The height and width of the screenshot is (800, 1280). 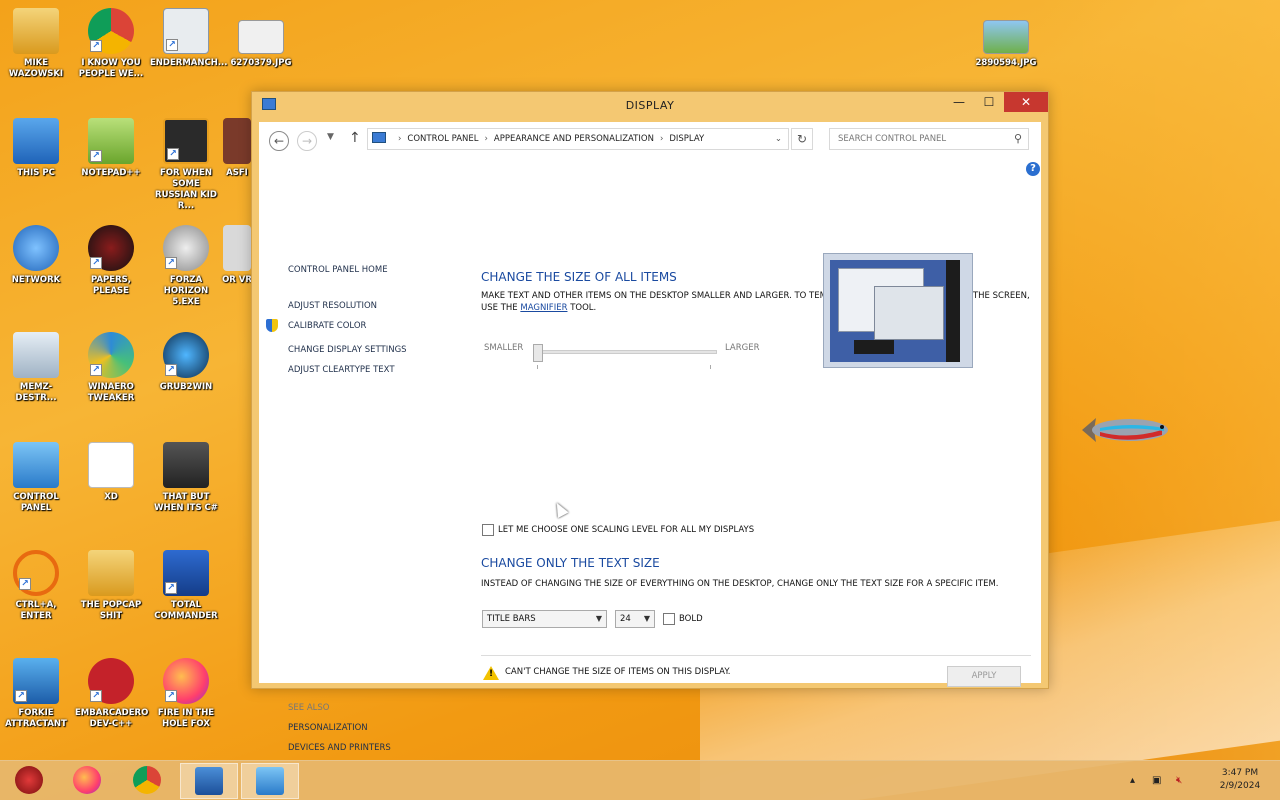 I want to click on desktop-icon-notepadpp: ↗ Notepad++, so click(x=111, y=148).